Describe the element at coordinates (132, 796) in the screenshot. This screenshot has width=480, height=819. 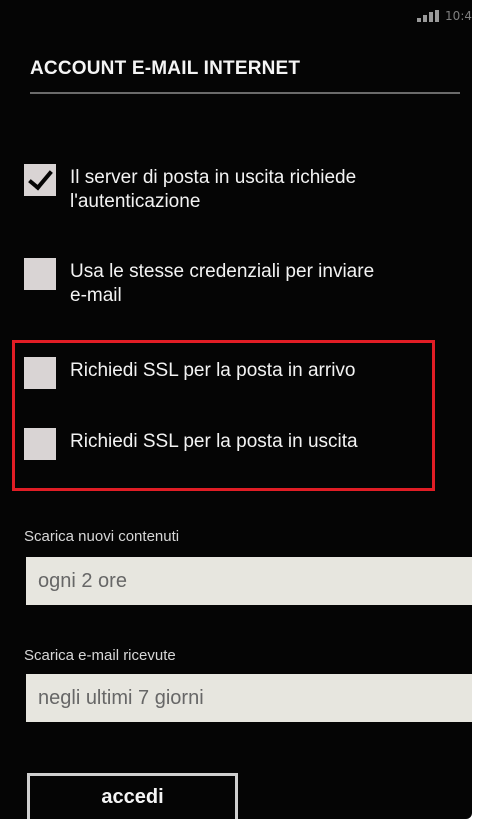
I see `signin-button: accedi` at that location.